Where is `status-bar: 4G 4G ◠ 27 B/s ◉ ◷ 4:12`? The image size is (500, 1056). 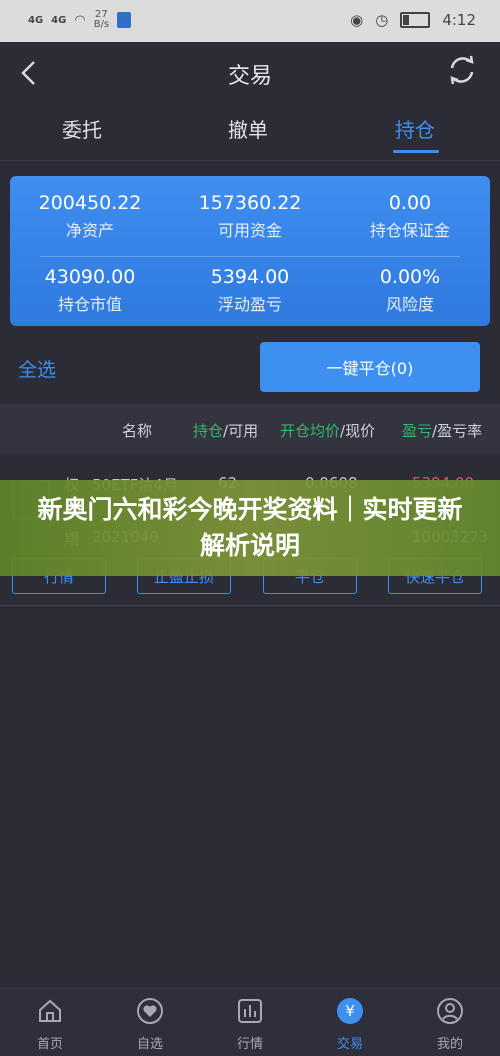 status-bar: 4G 4G ◠ 27 B/s ◉ ◷ 4:12 is located at coordinates (250, 21).